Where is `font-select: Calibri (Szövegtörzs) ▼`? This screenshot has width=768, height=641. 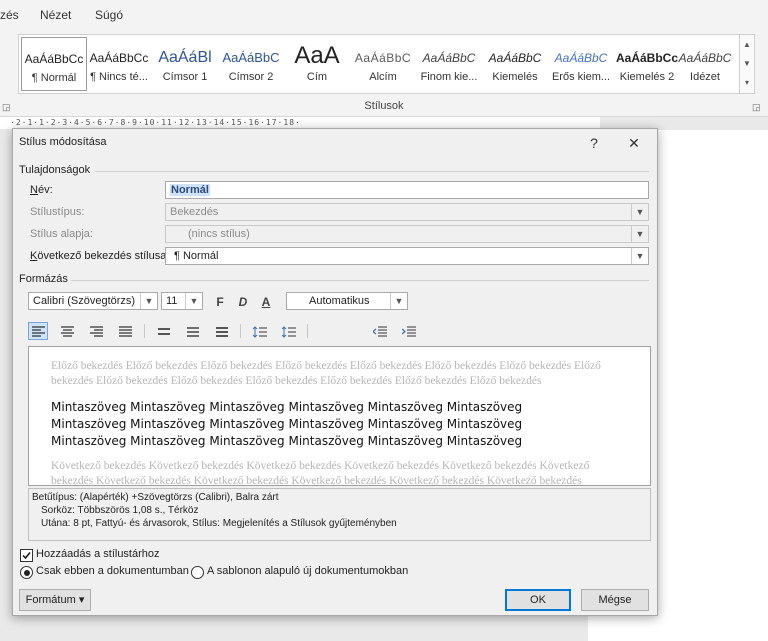 font-select: Calibri (Szövegtörzs) ▼ is located at coordinates (93, 301).